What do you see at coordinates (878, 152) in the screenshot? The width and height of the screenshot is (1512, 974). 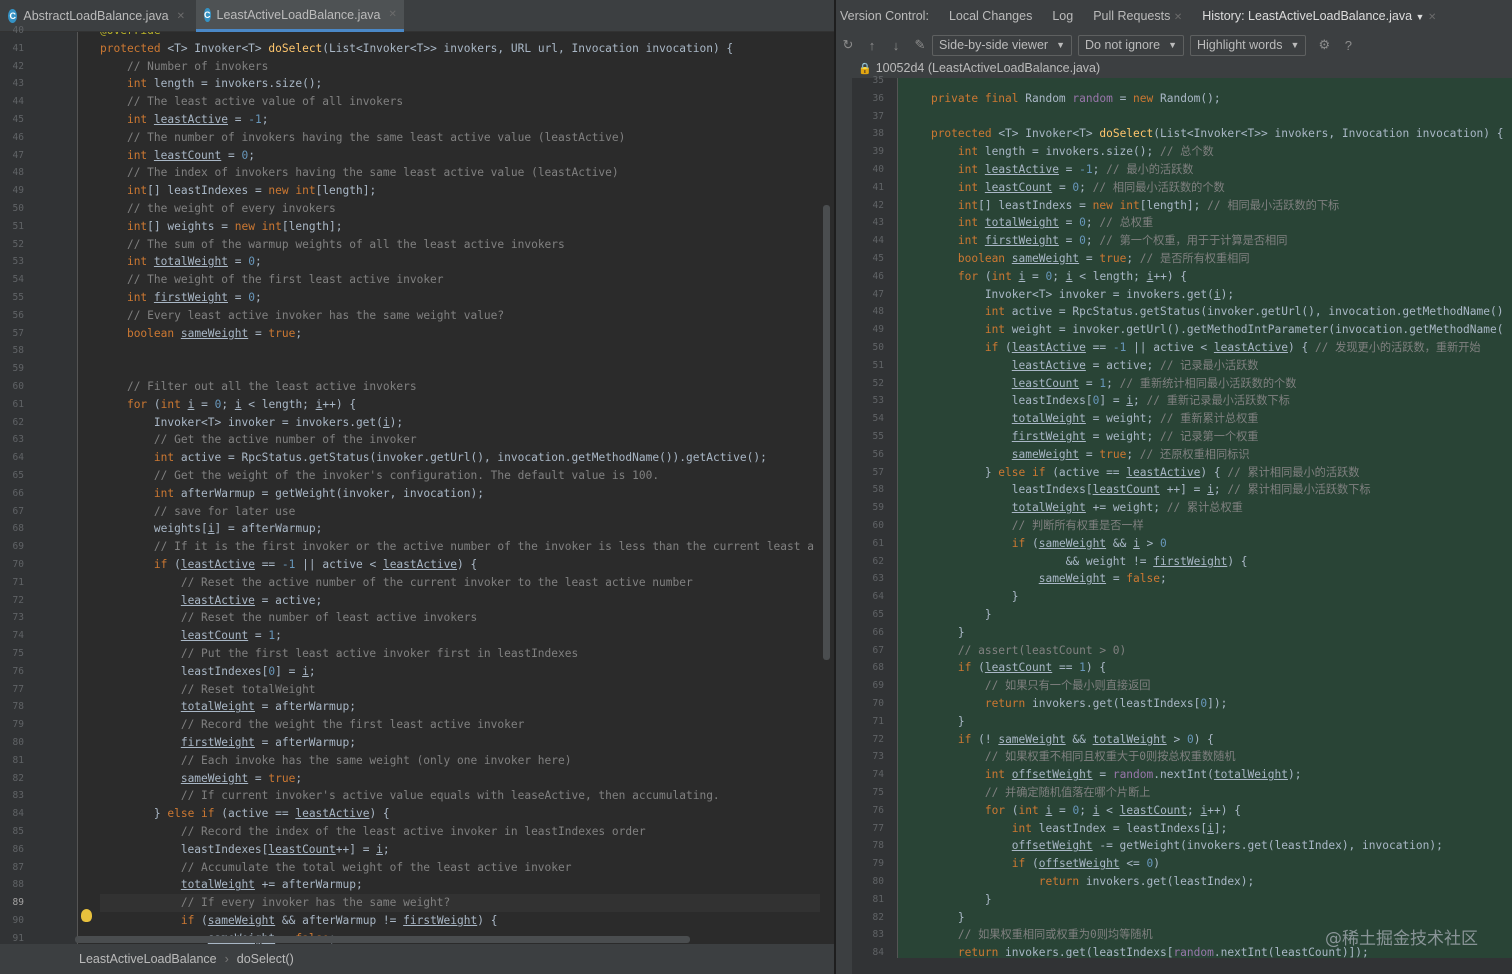 I see `line-number: 39` at bounding box center [878, 152].